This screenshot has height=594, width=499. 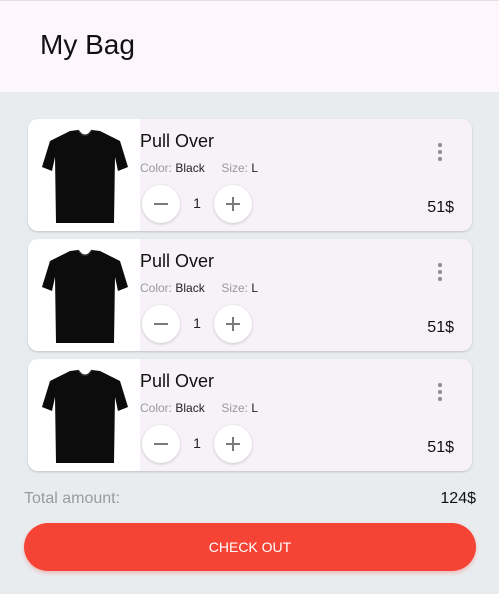 I want to click on total-amount-value: 124$, so click(x=458, y=498).